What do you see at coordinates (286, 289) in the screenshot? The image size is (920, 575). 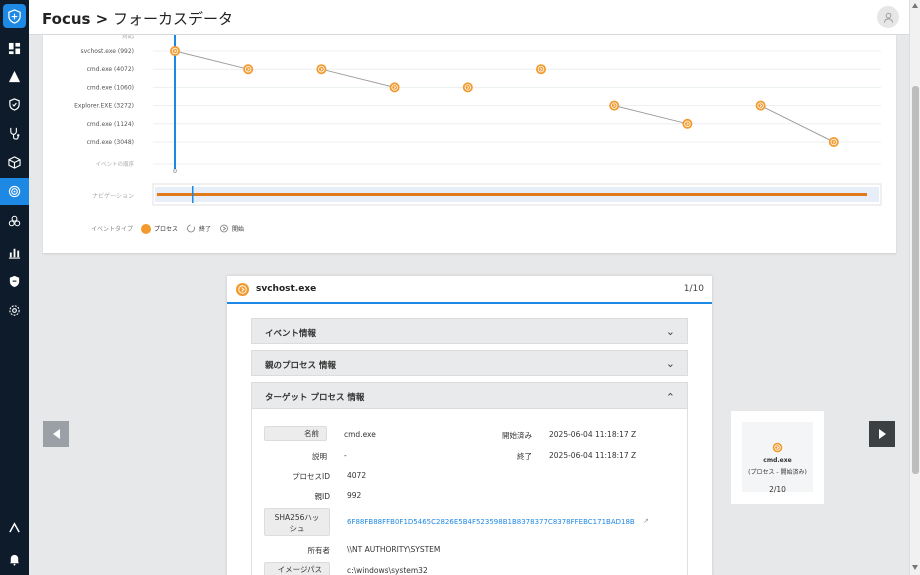 I see `detail-title: svchost.exe` at bounding box center [286, 289].